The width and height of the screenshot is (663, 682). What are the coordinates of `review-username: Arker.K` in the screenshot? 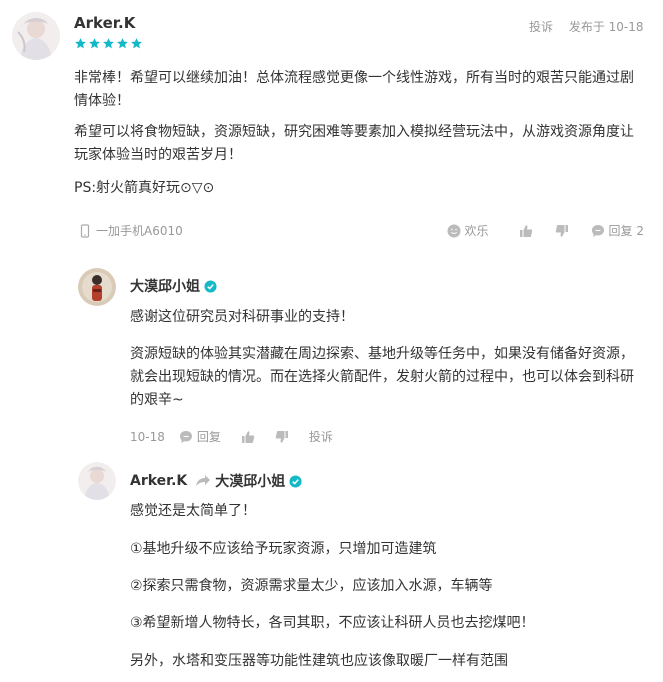 It's located at (104, 23).